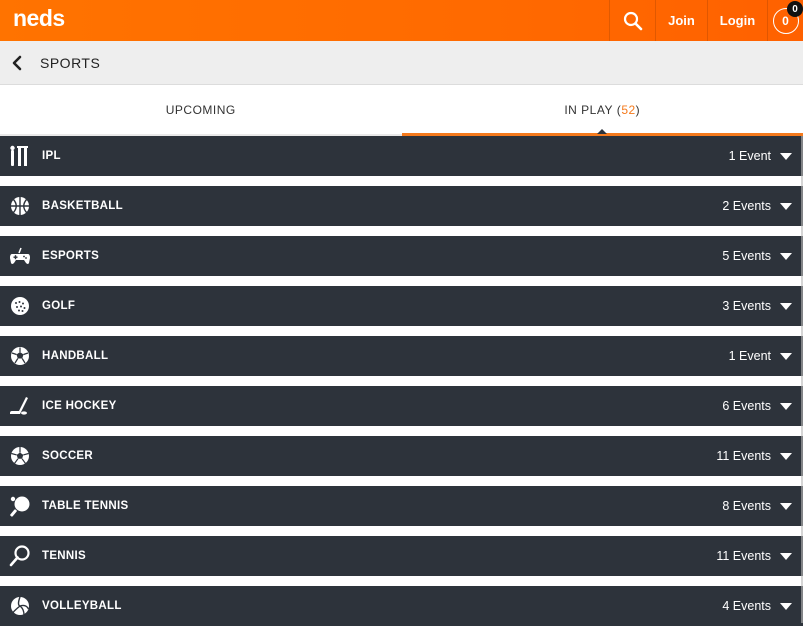  What do you see at coordinates (20, 506) in the screenshot?
I see `table-tennis-icon` at bounding box center [20, 506].